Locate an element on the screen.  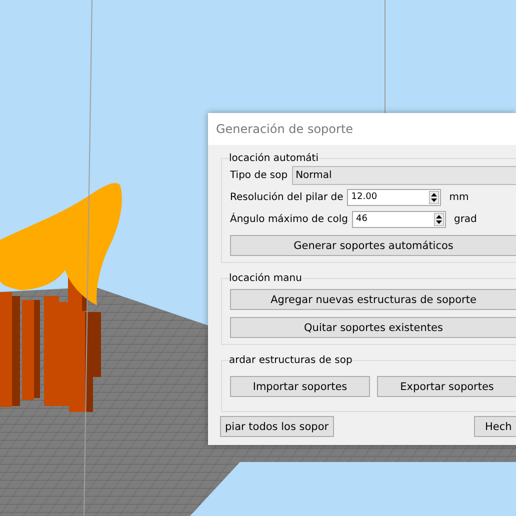
spin-box: 12.00 is located at coordinates (394, 197).